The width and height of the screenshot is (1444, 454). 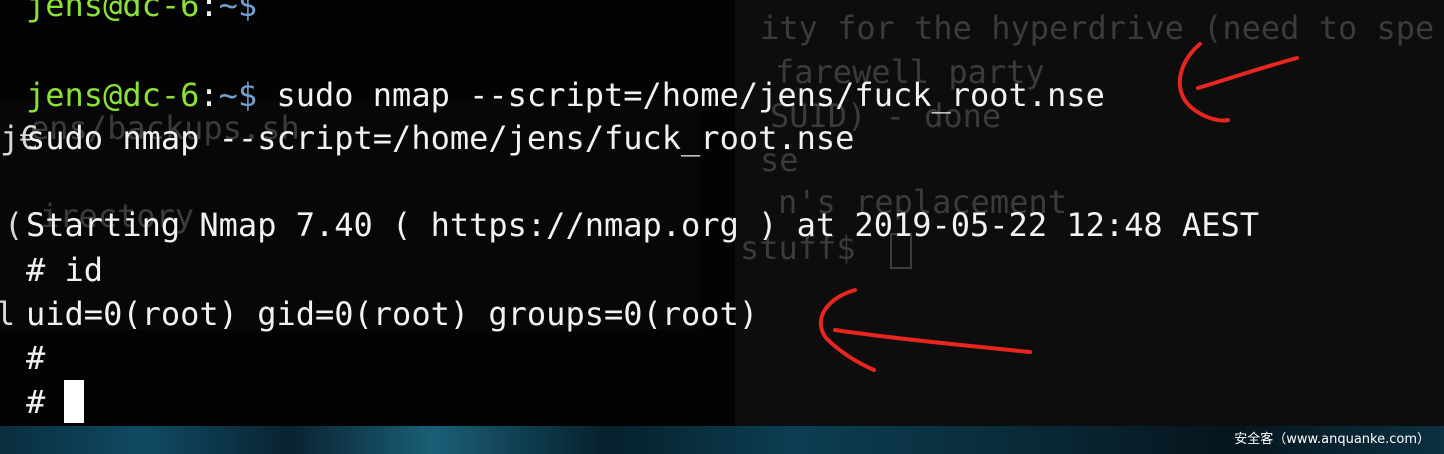 I want to click on arrow-annotation-root, so click(x=925, y=330).